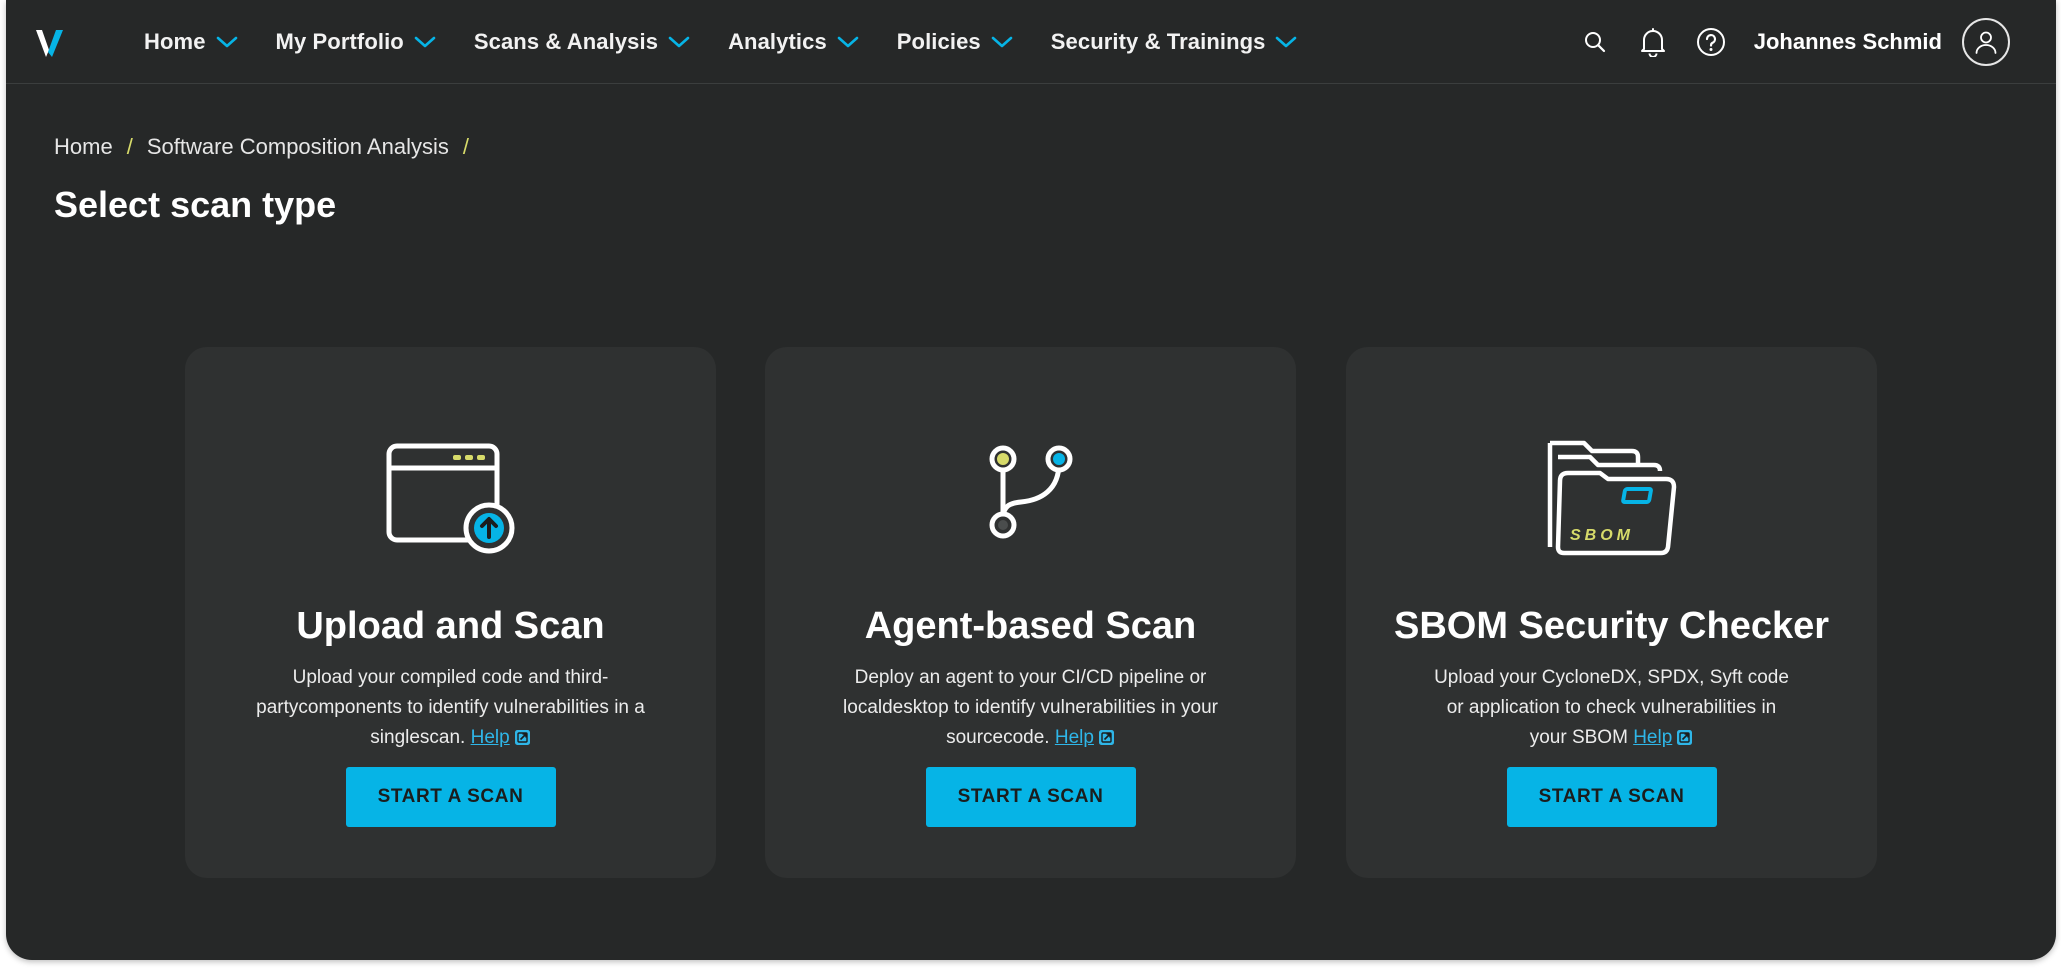 The height and width of the screenshot is (971, 2061). What do you see at coordinates (450, 626) in the screenshot?
I see `card-title: Upload and Scan` at bounding box center [450, 626].